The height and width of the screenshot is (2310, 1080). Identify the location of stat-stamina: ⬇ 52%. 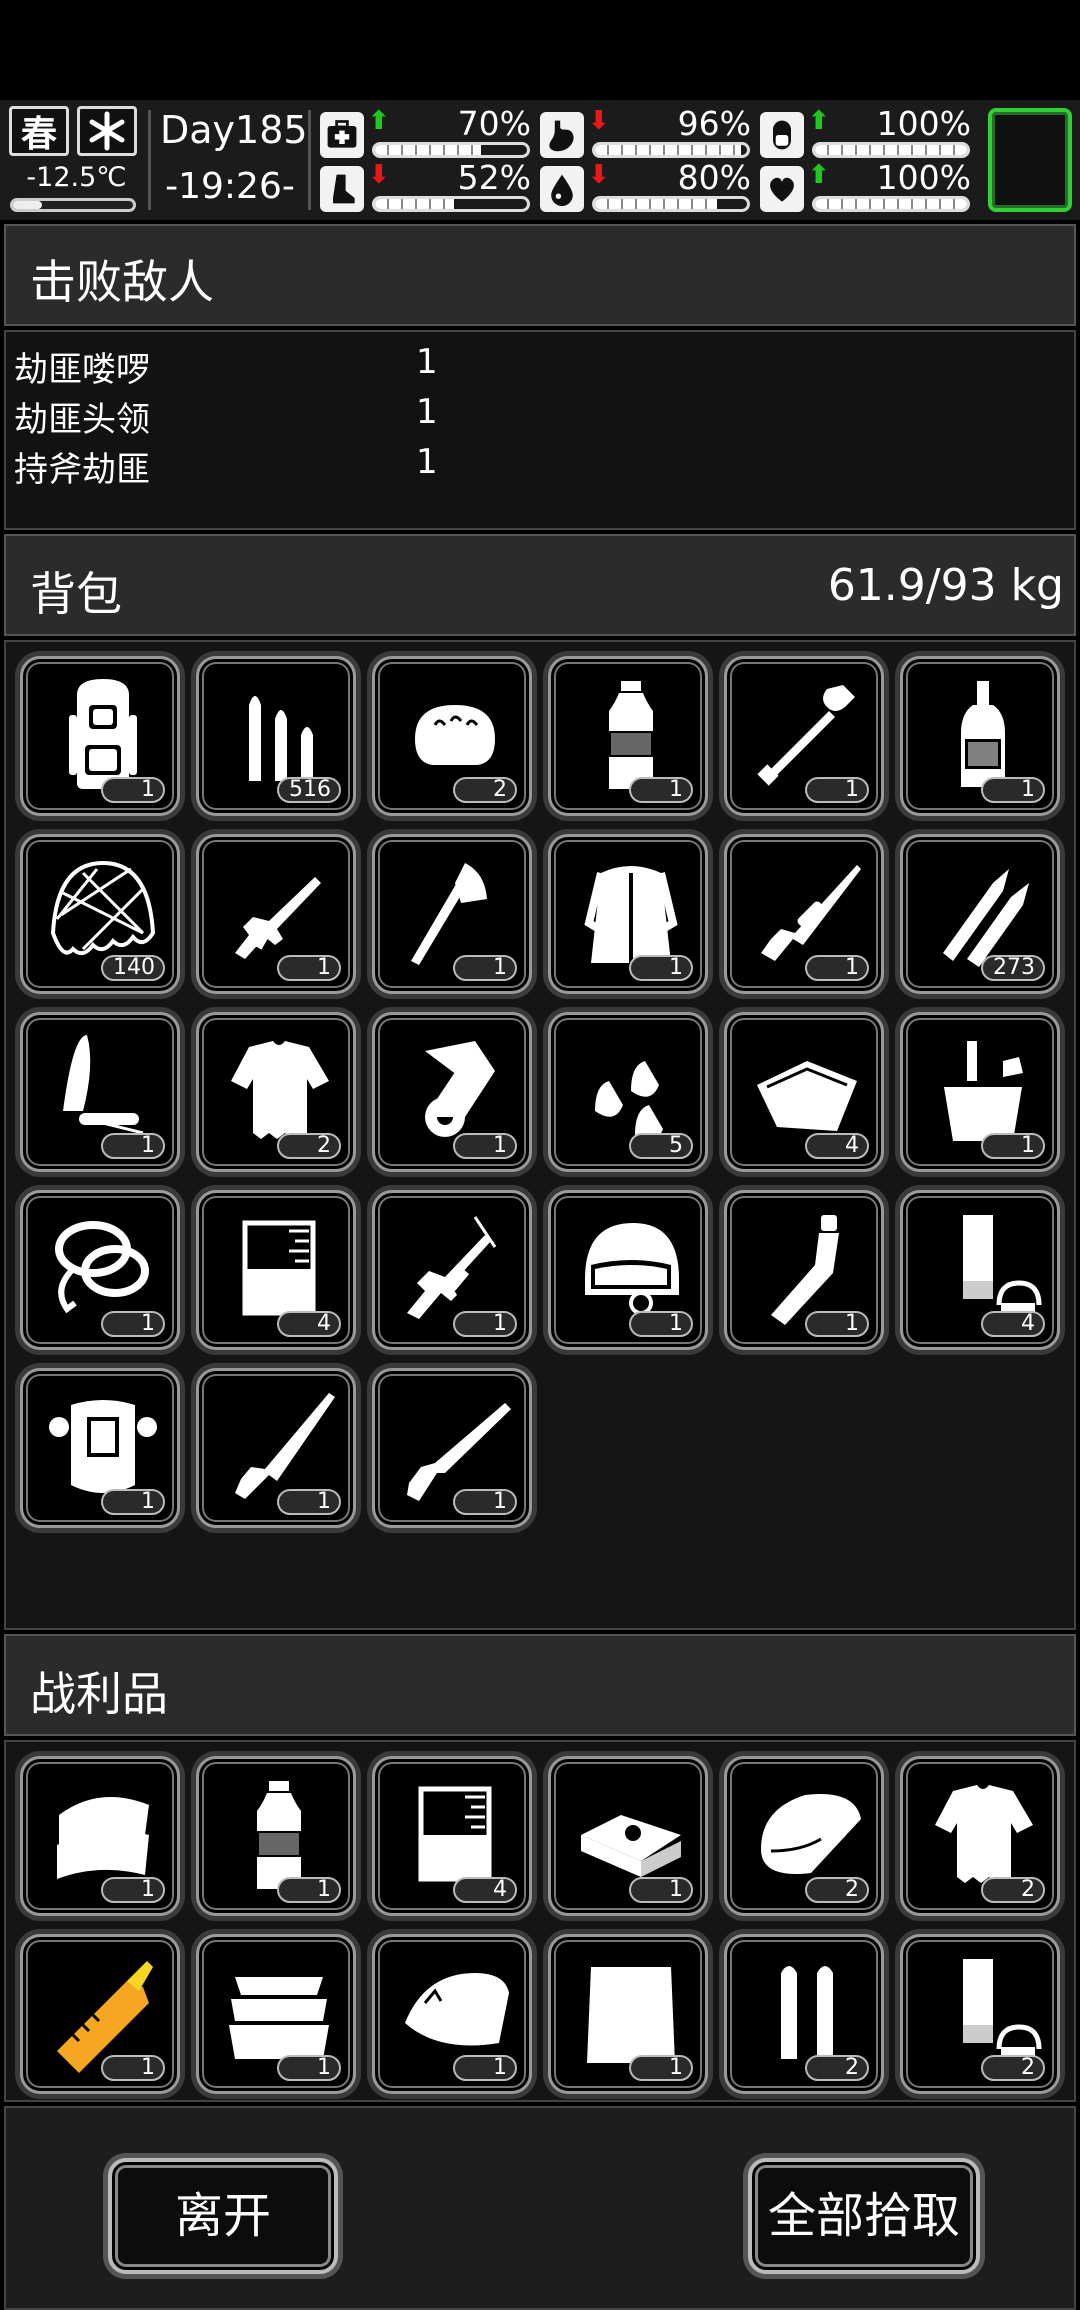
(427, 186).